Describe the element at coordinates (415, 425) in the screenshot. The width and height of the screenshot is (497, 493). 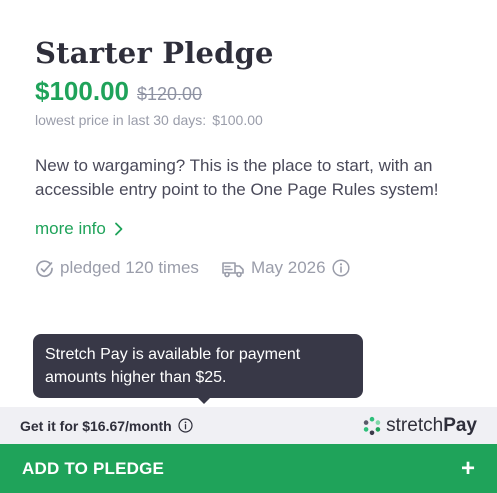
I see `brand-stretch: stretch` at that location.